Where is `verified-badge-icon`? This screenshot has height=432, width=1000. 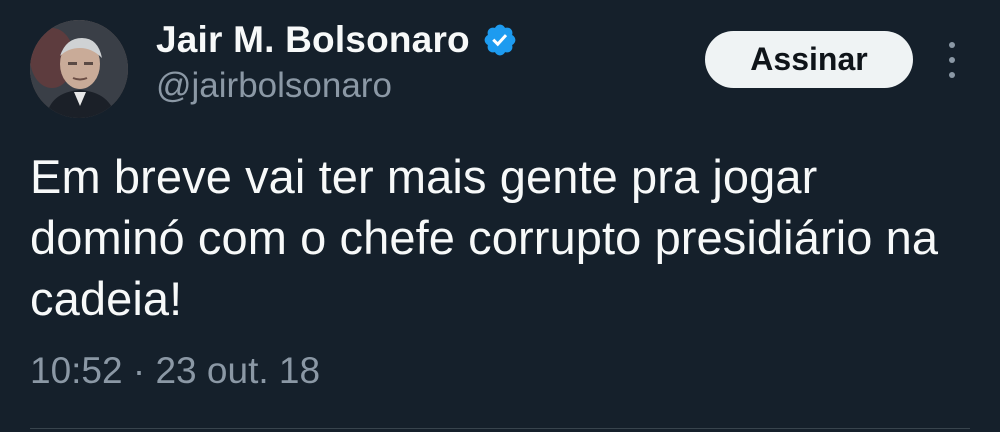
verified-badge-icon is located at coordinates (500, 40).